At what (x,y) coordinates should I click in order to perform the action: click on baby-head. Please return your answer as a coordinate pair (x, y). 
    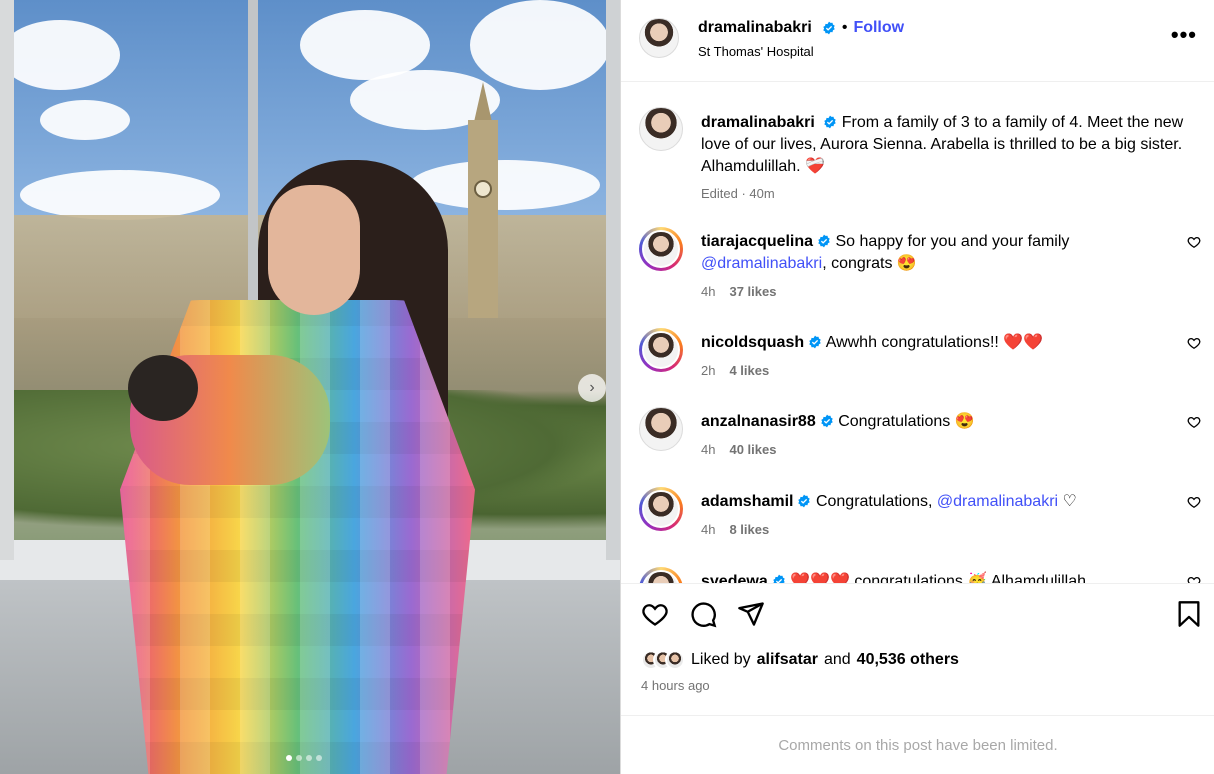
    Looking at the image, I should click on (163, 388).